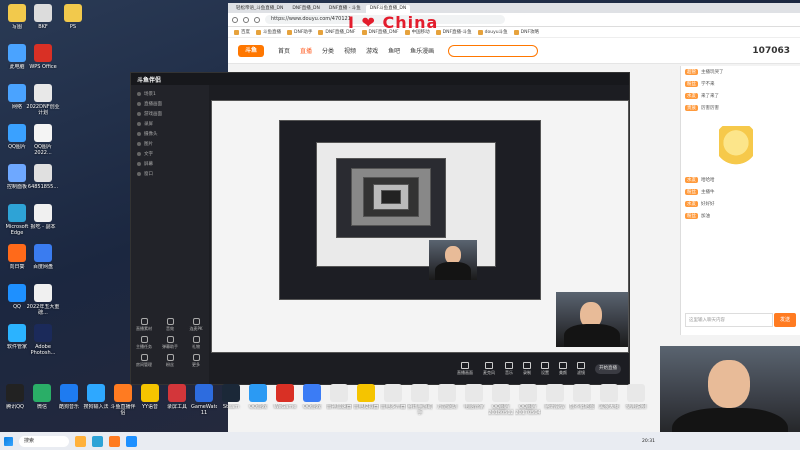 This screenshot has height=450, width=800. Describe the element at coordinates (231, 397) in the screenshot. I see `desktop-icon: Steam` at that location.